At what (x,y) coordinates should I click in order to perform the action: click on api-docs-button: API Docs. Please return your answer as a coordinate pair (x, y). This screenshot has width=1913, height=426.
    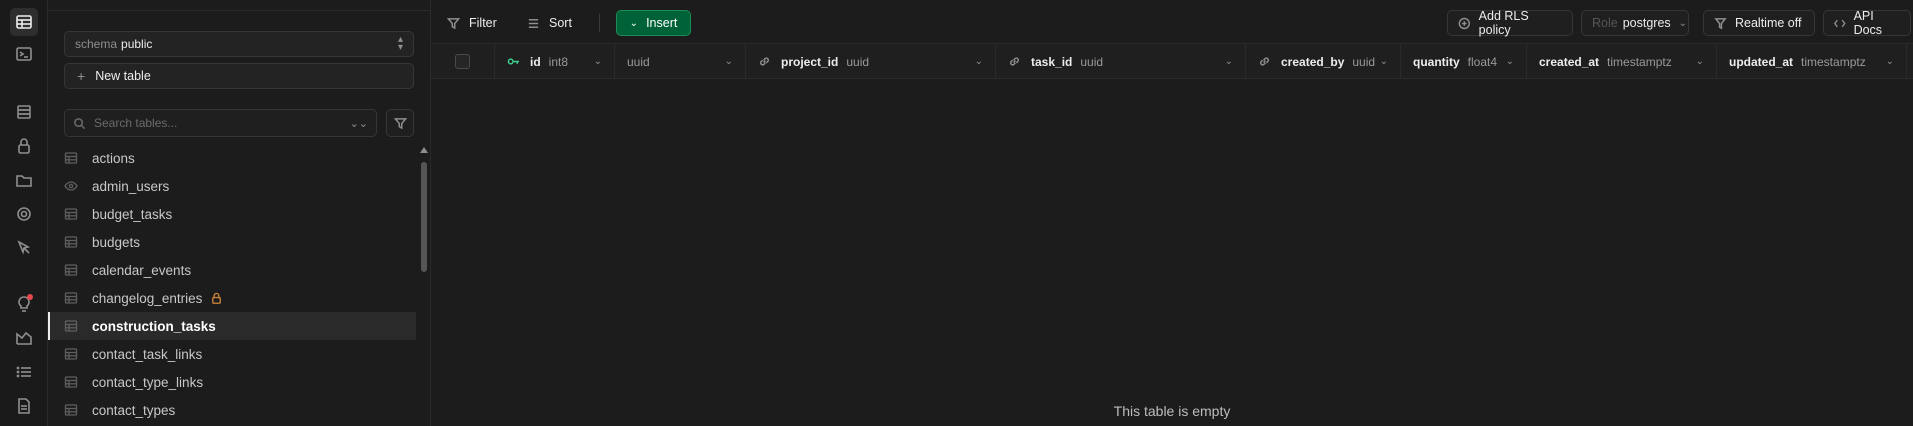
    Looking at the image, I should click on (1867, 23).